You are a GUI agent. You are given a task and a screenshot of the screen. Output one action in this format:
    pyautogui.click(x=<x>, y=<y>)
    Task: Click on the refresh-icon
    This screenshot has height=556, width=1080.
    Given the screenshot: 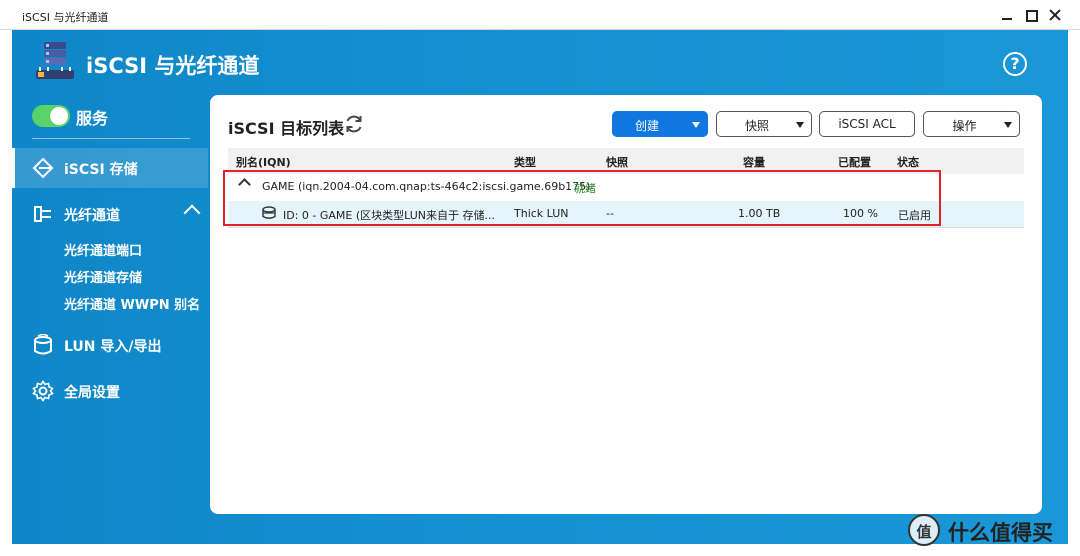 What is the action you would take?
    pyautogui.click(x=354, y=124)
    